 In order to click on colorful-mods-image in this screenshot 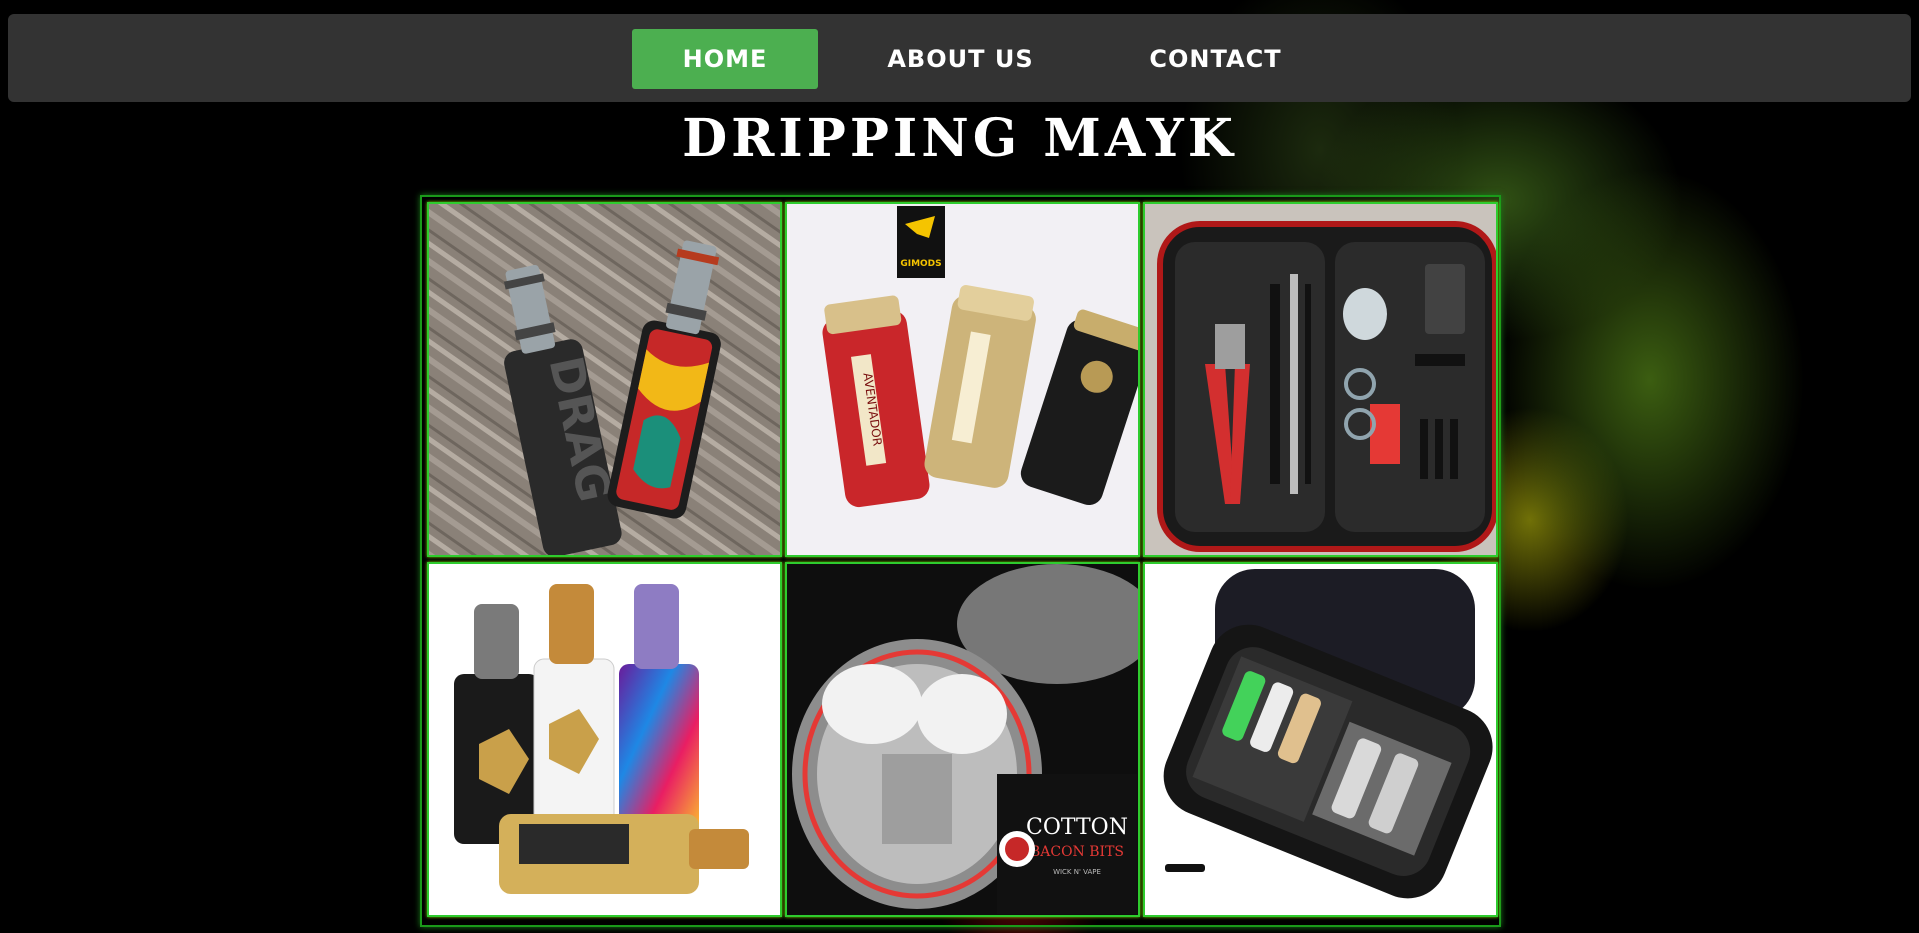, I will do `click(604, 739)`.